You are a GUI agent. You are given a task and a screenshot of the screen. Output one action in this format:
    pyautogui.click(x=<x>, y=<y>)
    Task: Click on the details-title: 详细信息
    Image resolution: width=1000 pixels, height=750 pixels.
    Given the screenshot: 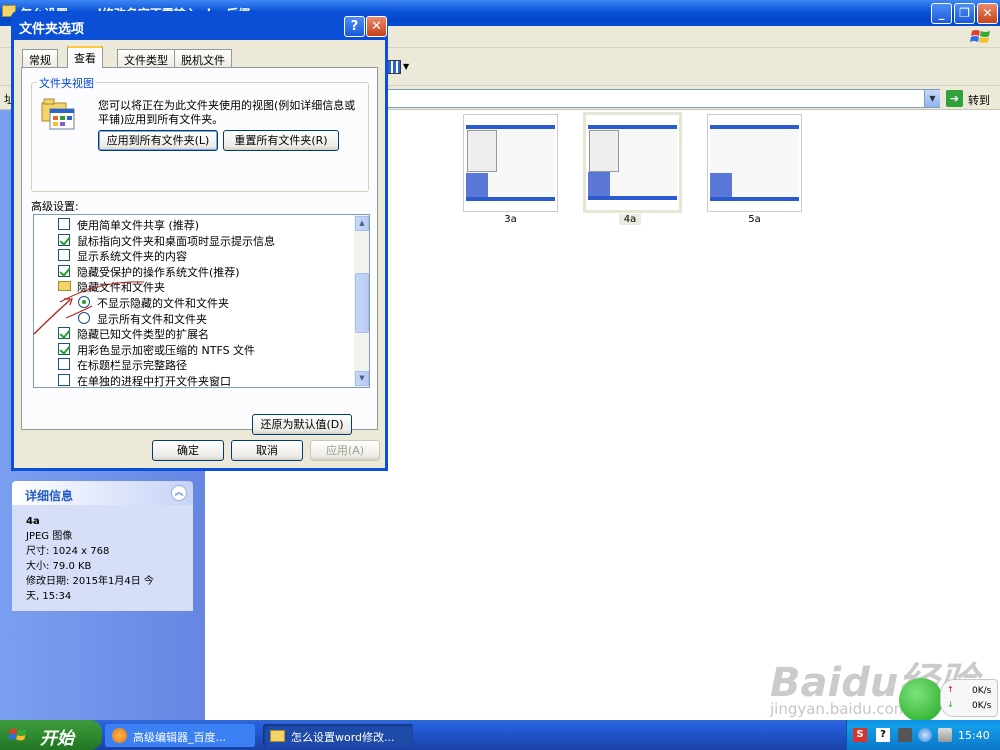 What is the action you would take?
    pyautogui.click(x=49, y=496)
    